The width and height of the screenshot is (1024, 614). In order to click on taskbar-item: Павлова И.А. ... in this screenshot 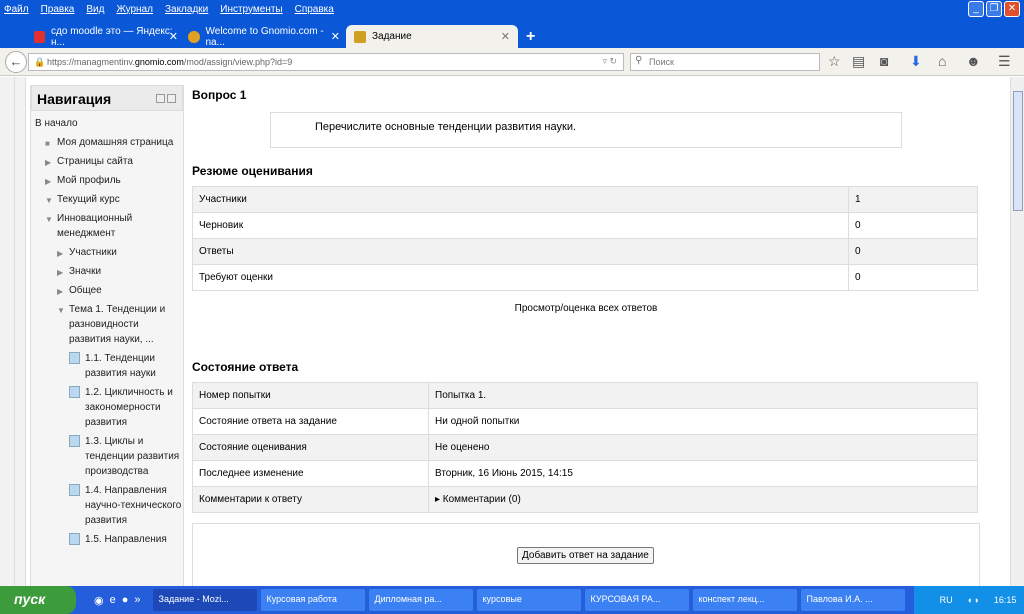, I will do `click(852, 600)`.